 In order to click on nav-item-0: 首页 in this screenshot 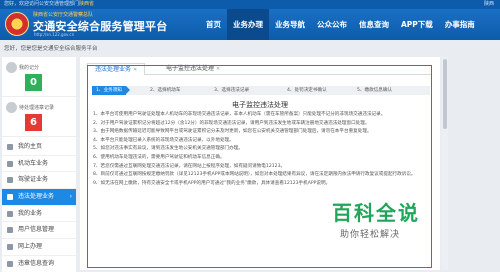, I will do `click(213, 24)`.